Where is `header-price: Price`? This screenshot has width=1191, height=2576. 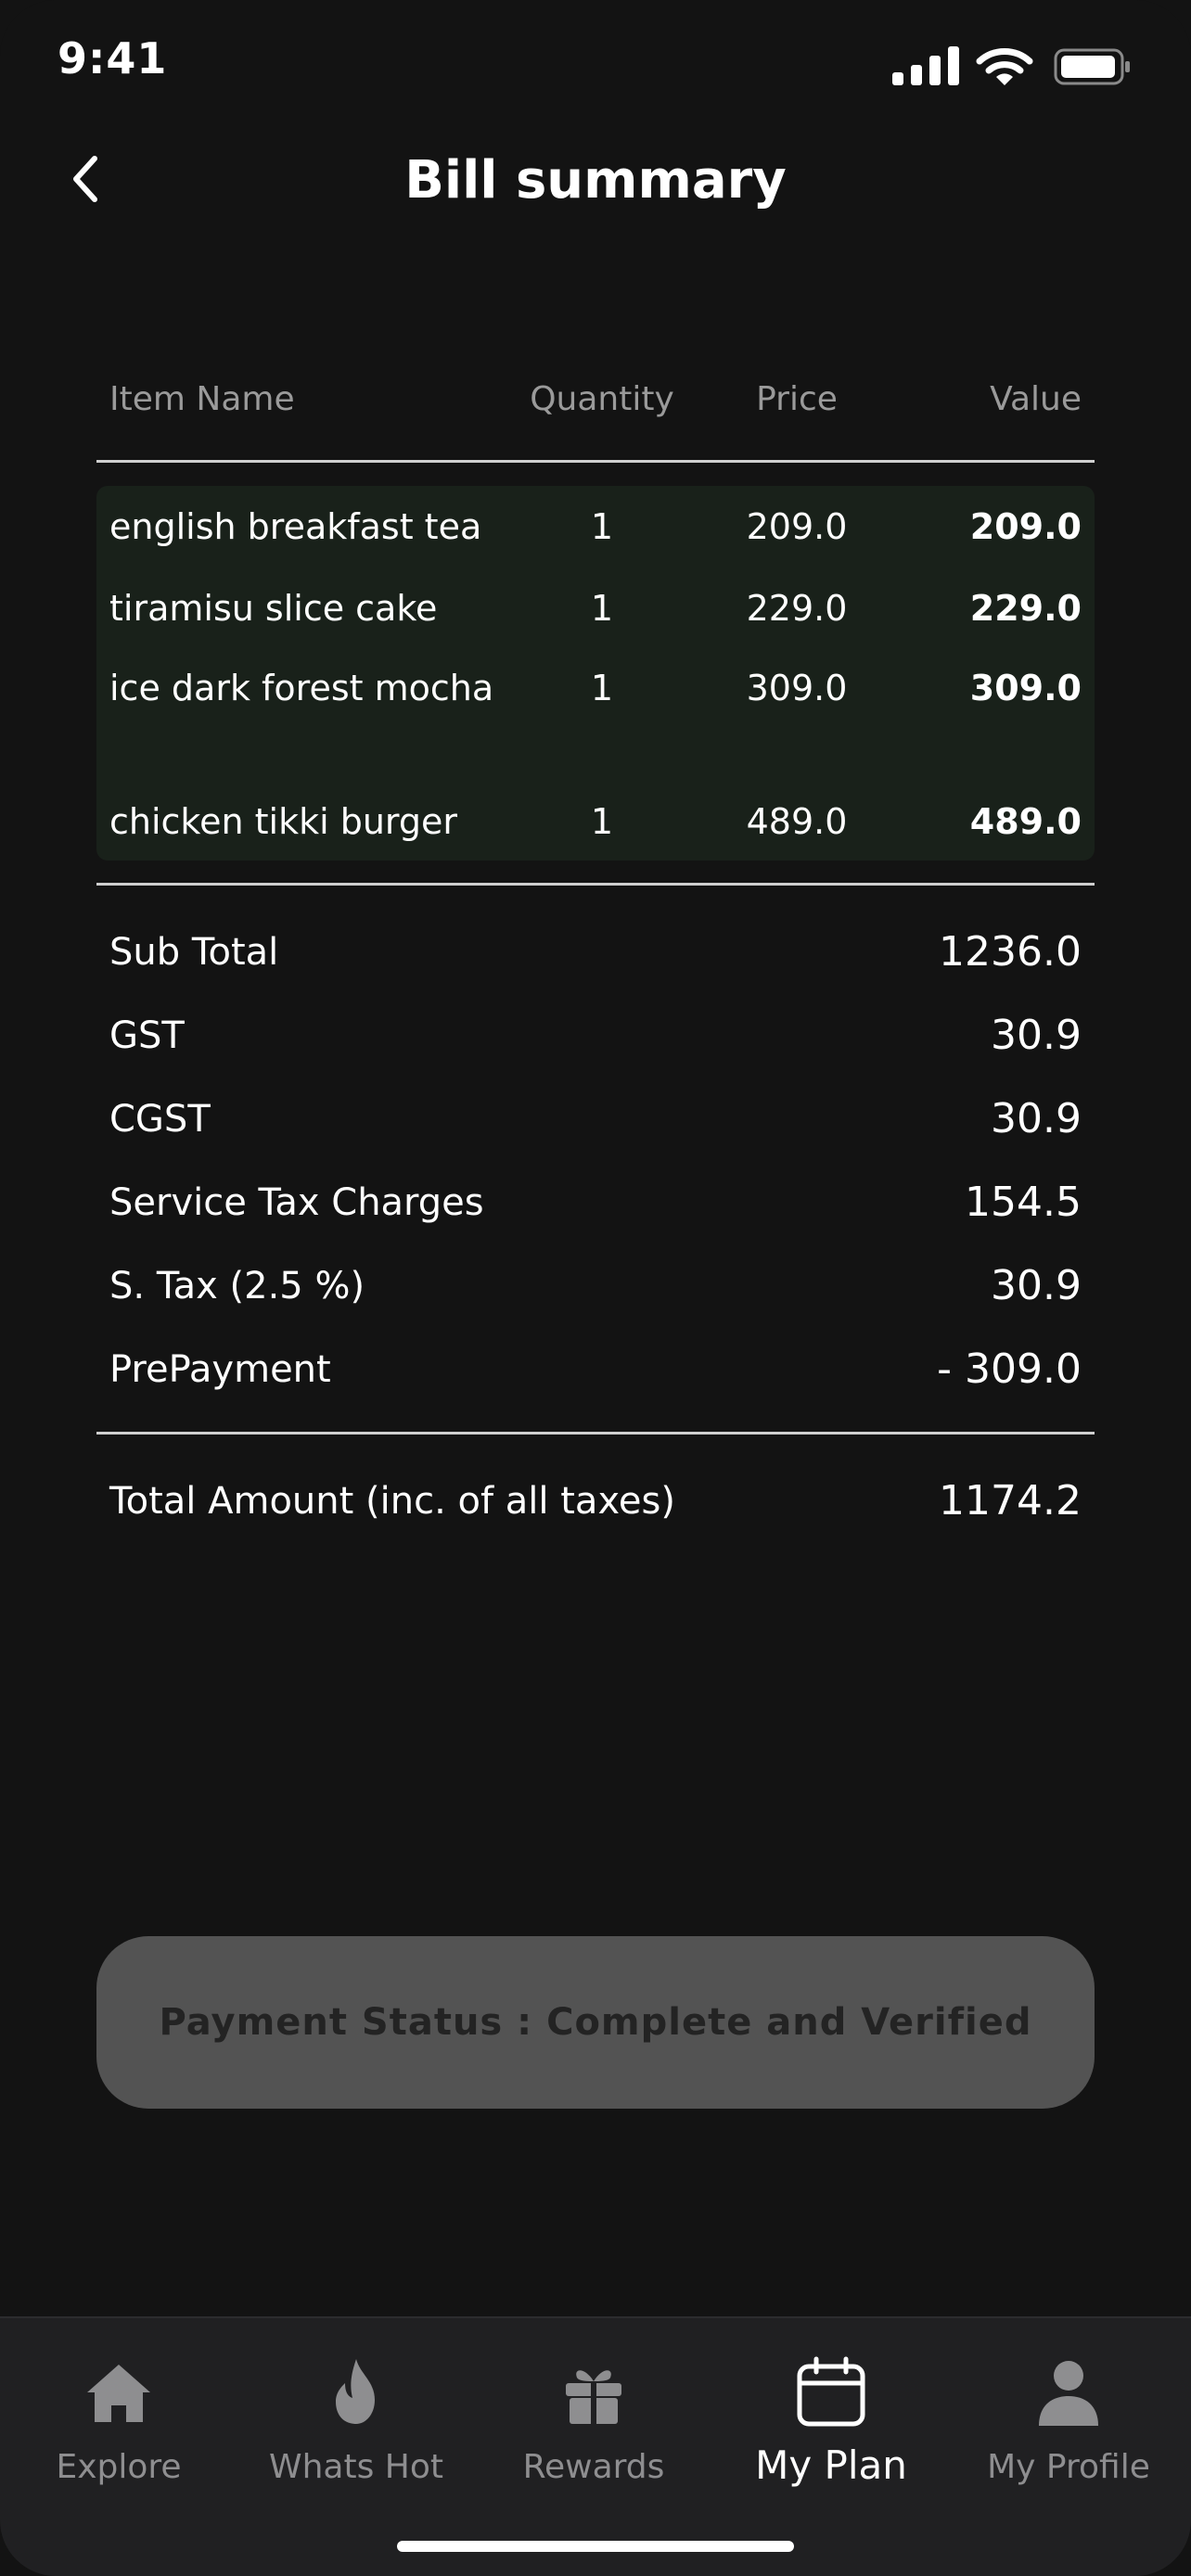 header-price: Price is located at coordinates (797, 399).